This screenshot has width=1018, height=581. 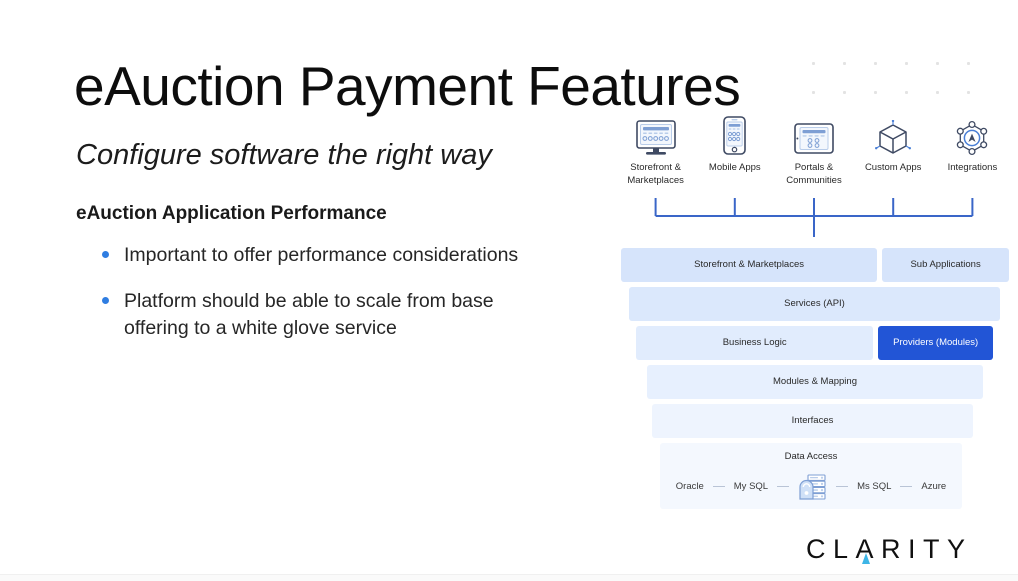 I want to click on channel-label: Portals & Communities, so click(x=814, y=174).